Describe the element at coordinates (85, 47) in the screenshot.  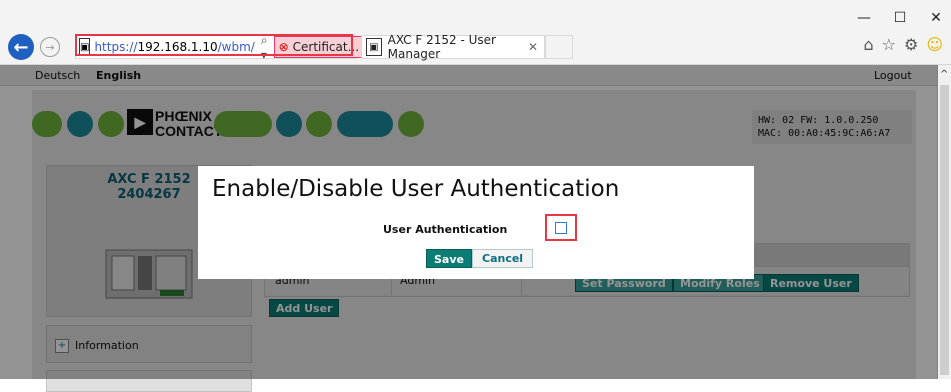
I see `site-favicon-icon: ▣` at that location.